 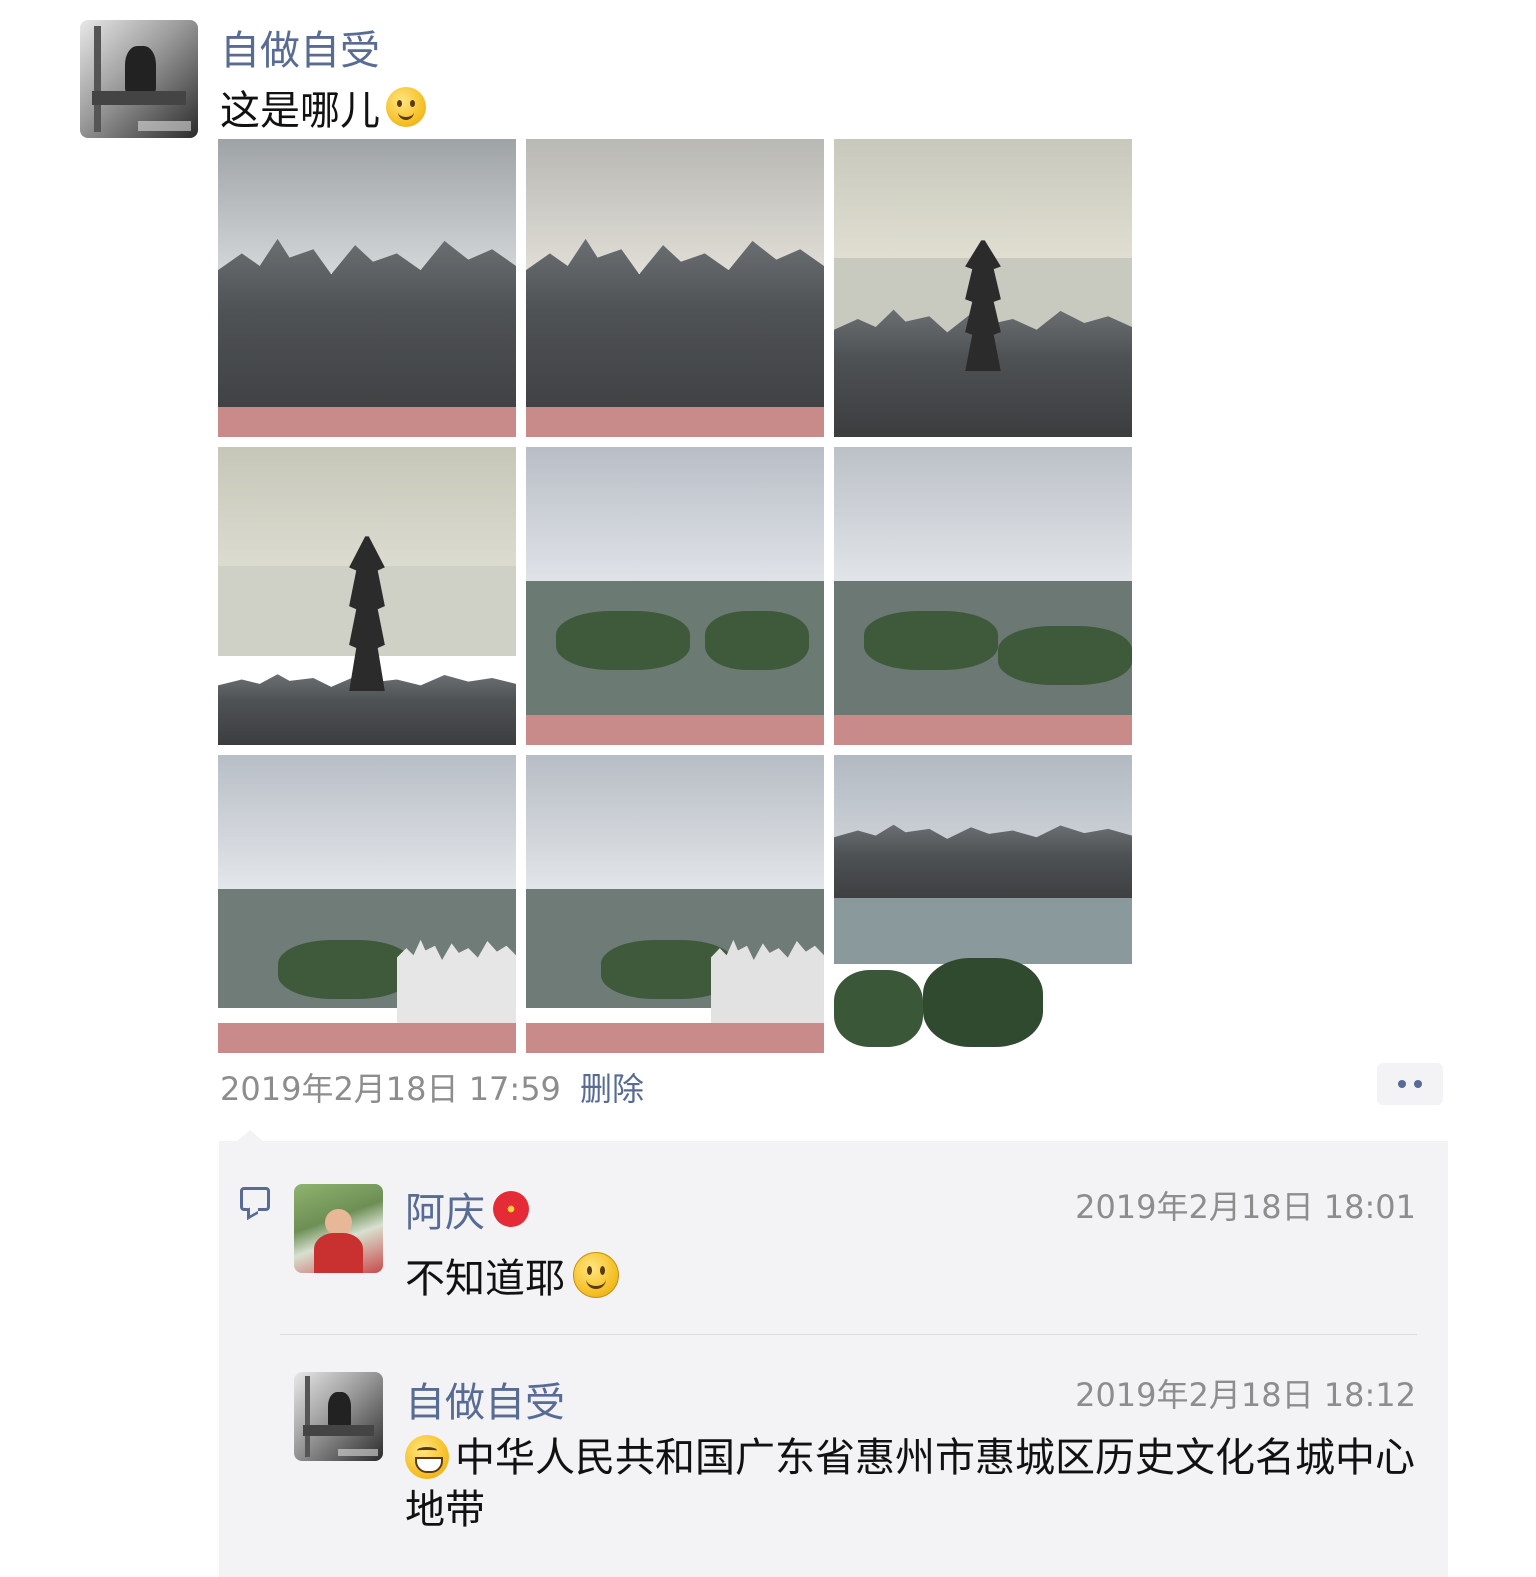 What do you see at coordinates (255, 1199) in the screenshot?
I see `comment-icon` at bounding box center [255, 1199].